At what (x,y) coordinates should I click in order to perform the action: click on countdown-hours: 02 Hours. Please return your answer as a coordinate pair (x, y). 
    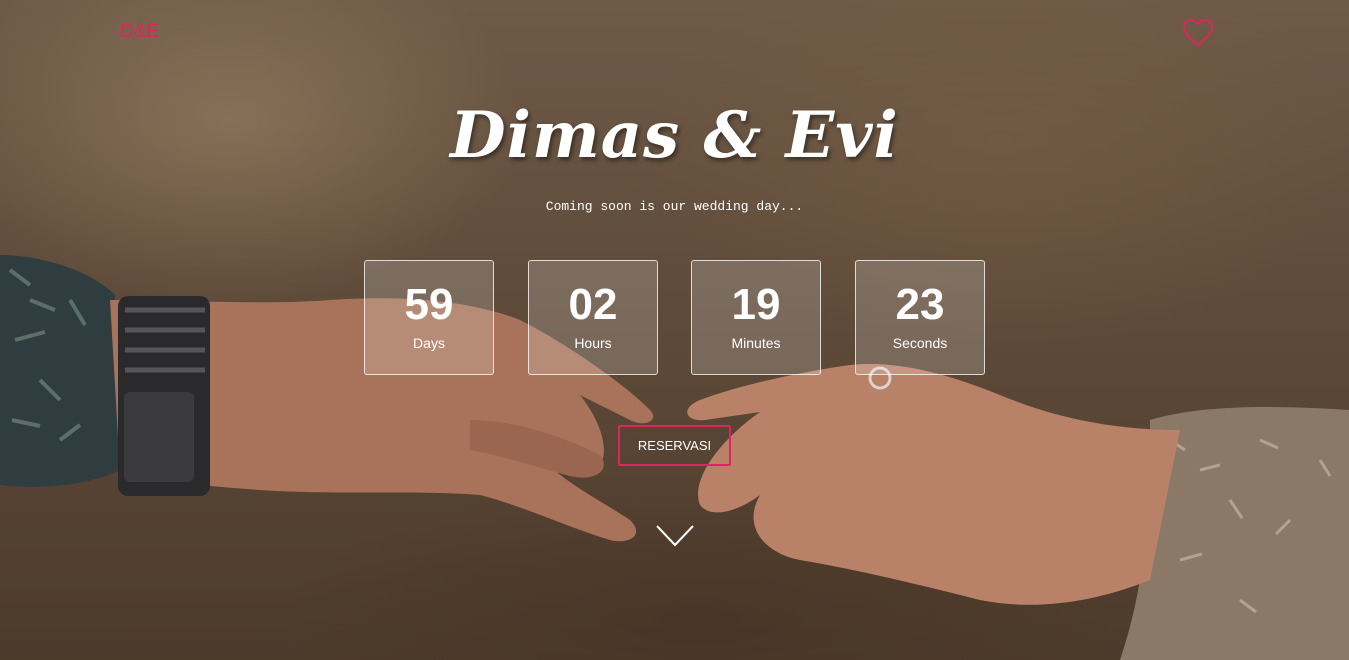
    Looking at the image, I should click on (593, 317).